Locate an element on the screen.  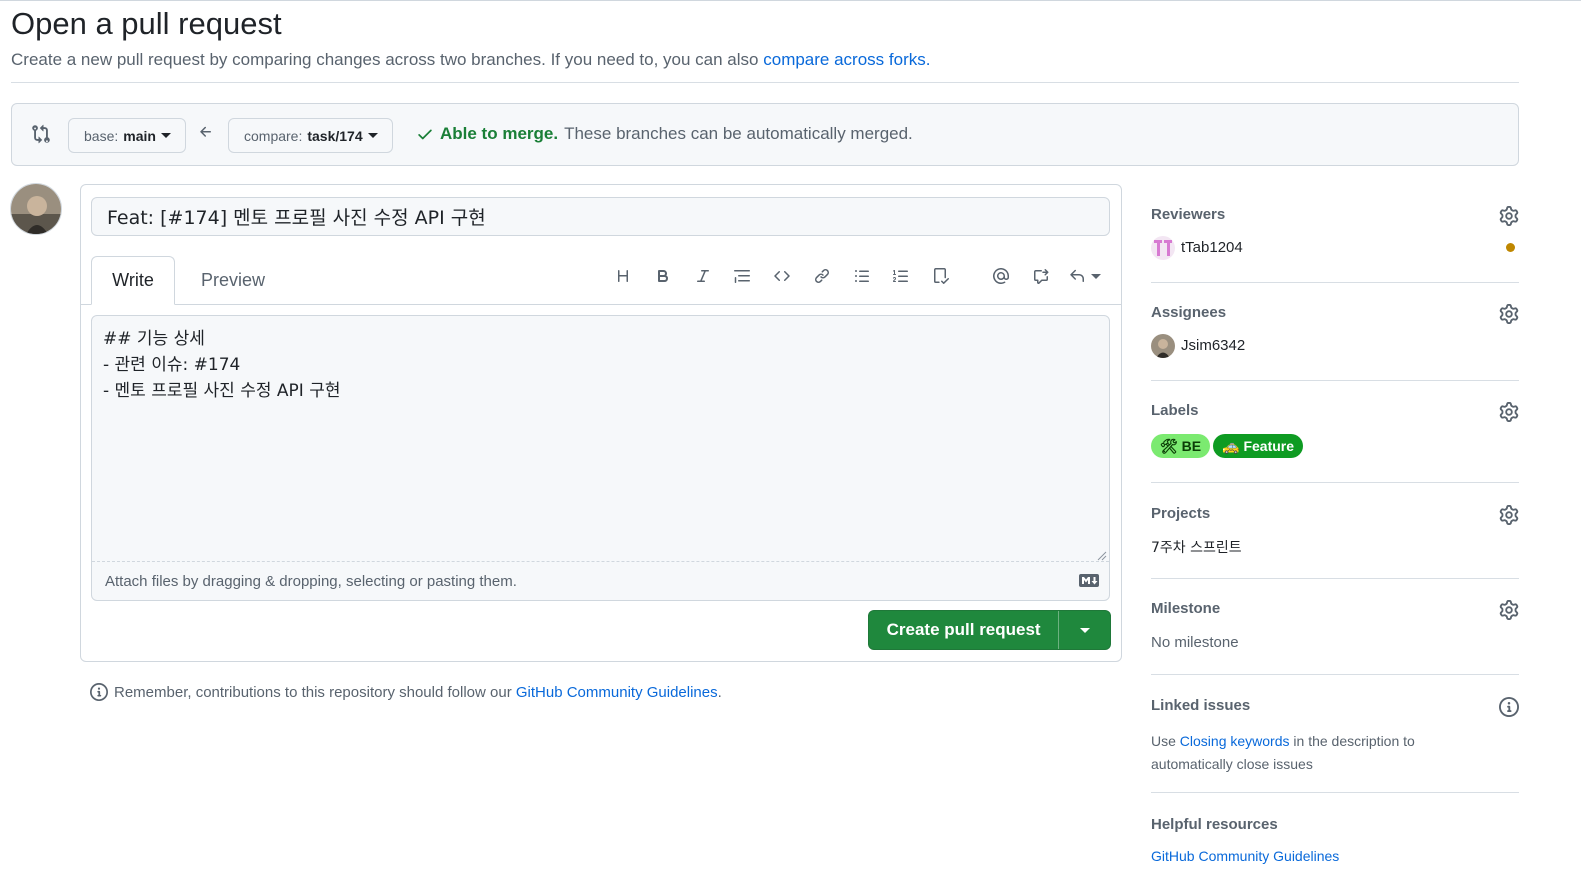
reviewer-avatar is located at coordinates (1163, 248).